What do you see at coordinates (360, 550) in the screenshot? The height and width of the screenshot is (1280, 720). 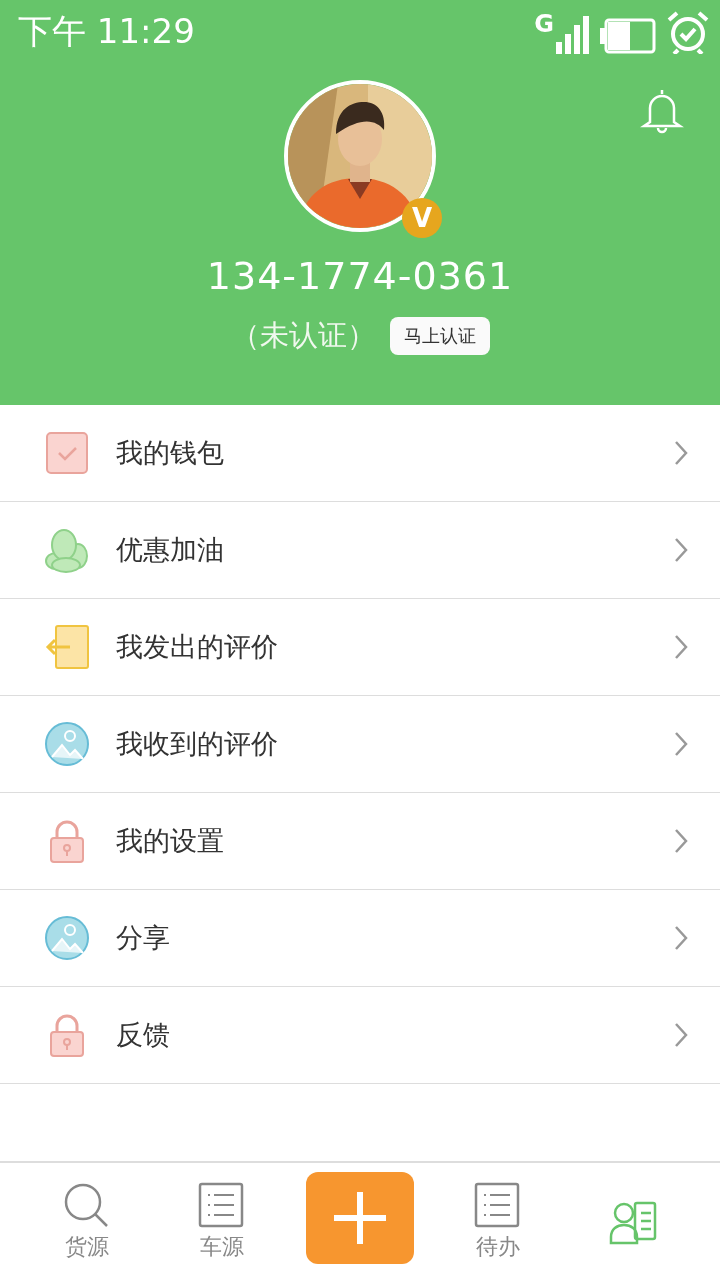 I see `menu-item: 优惠加油` at bounding box center [360, 550].